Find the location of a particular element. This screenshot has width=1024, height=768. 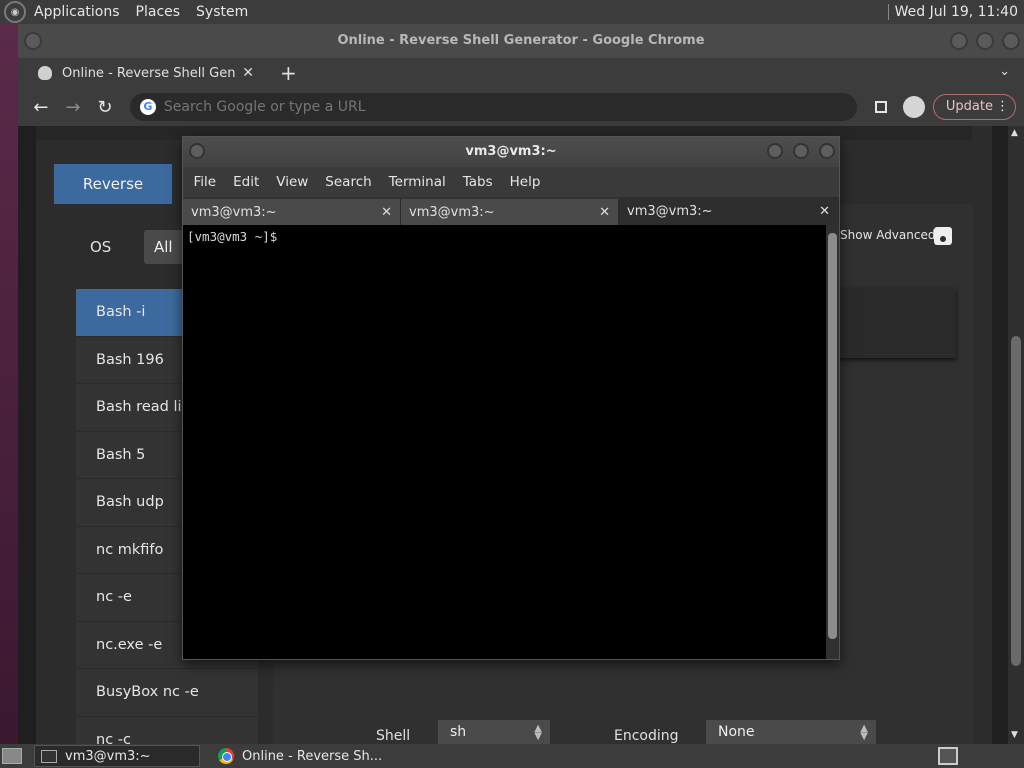

terminal-scrollbar is located at coordinates (832, 442).